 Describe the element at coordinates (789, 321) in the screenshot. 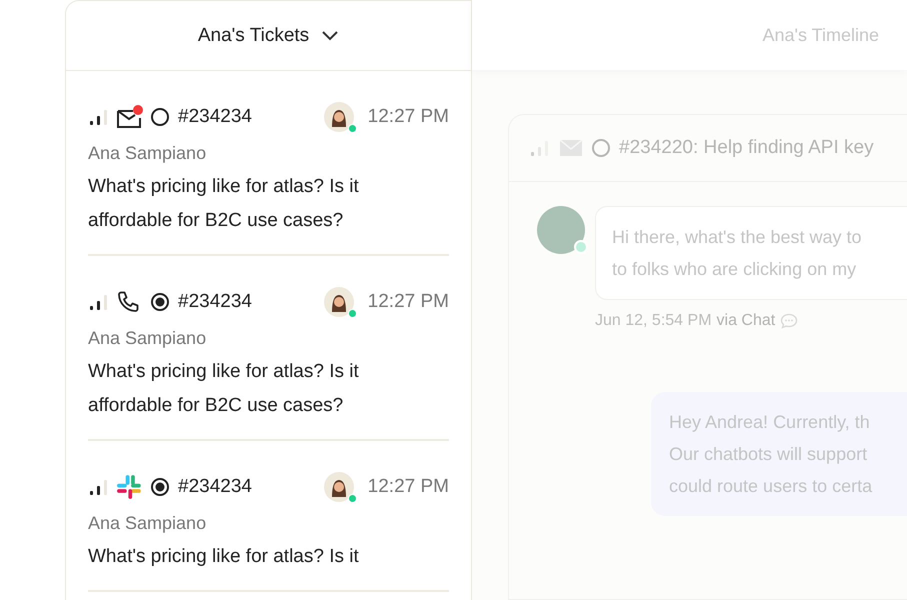

I see `chat-bubble-icon` at that location.